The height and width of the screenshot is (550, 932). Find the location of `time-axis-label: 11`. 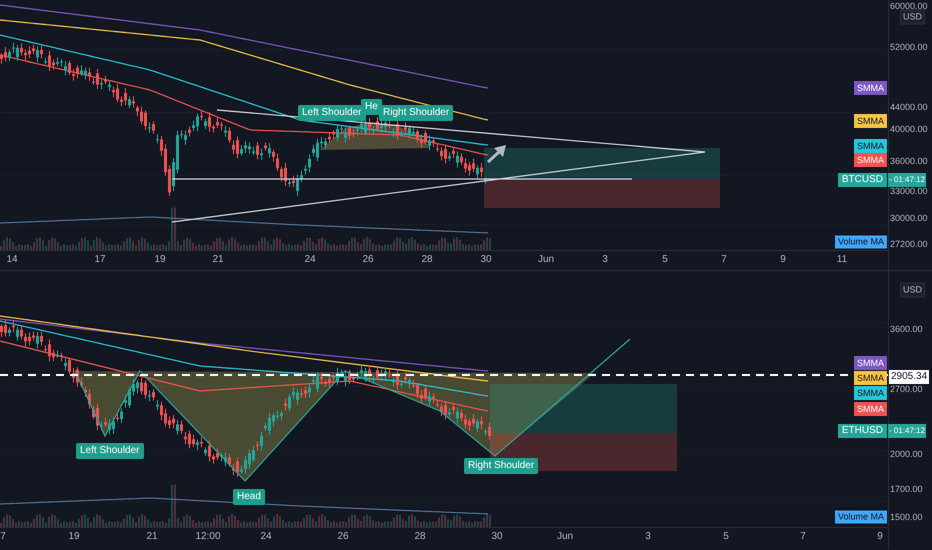

time-axis-label: 11 is located at coordinates (842, 260).